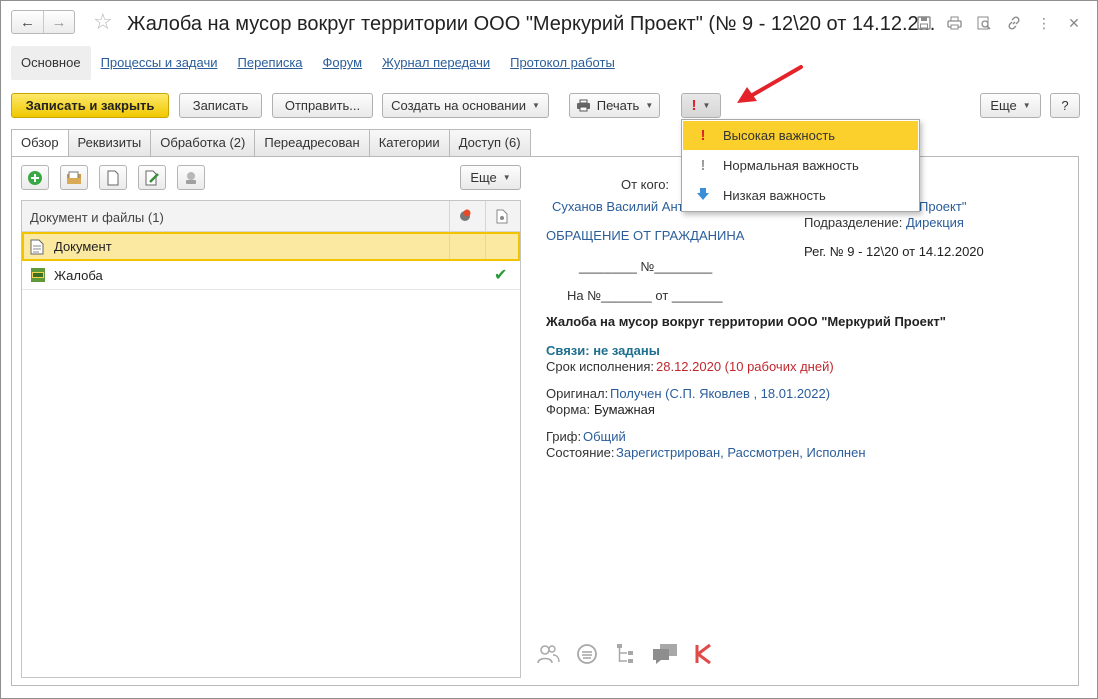 Image resolution: width=1098 pixels, height=699 pixels. I want to click on arrow-down-blue-icon, so click(703, 196).